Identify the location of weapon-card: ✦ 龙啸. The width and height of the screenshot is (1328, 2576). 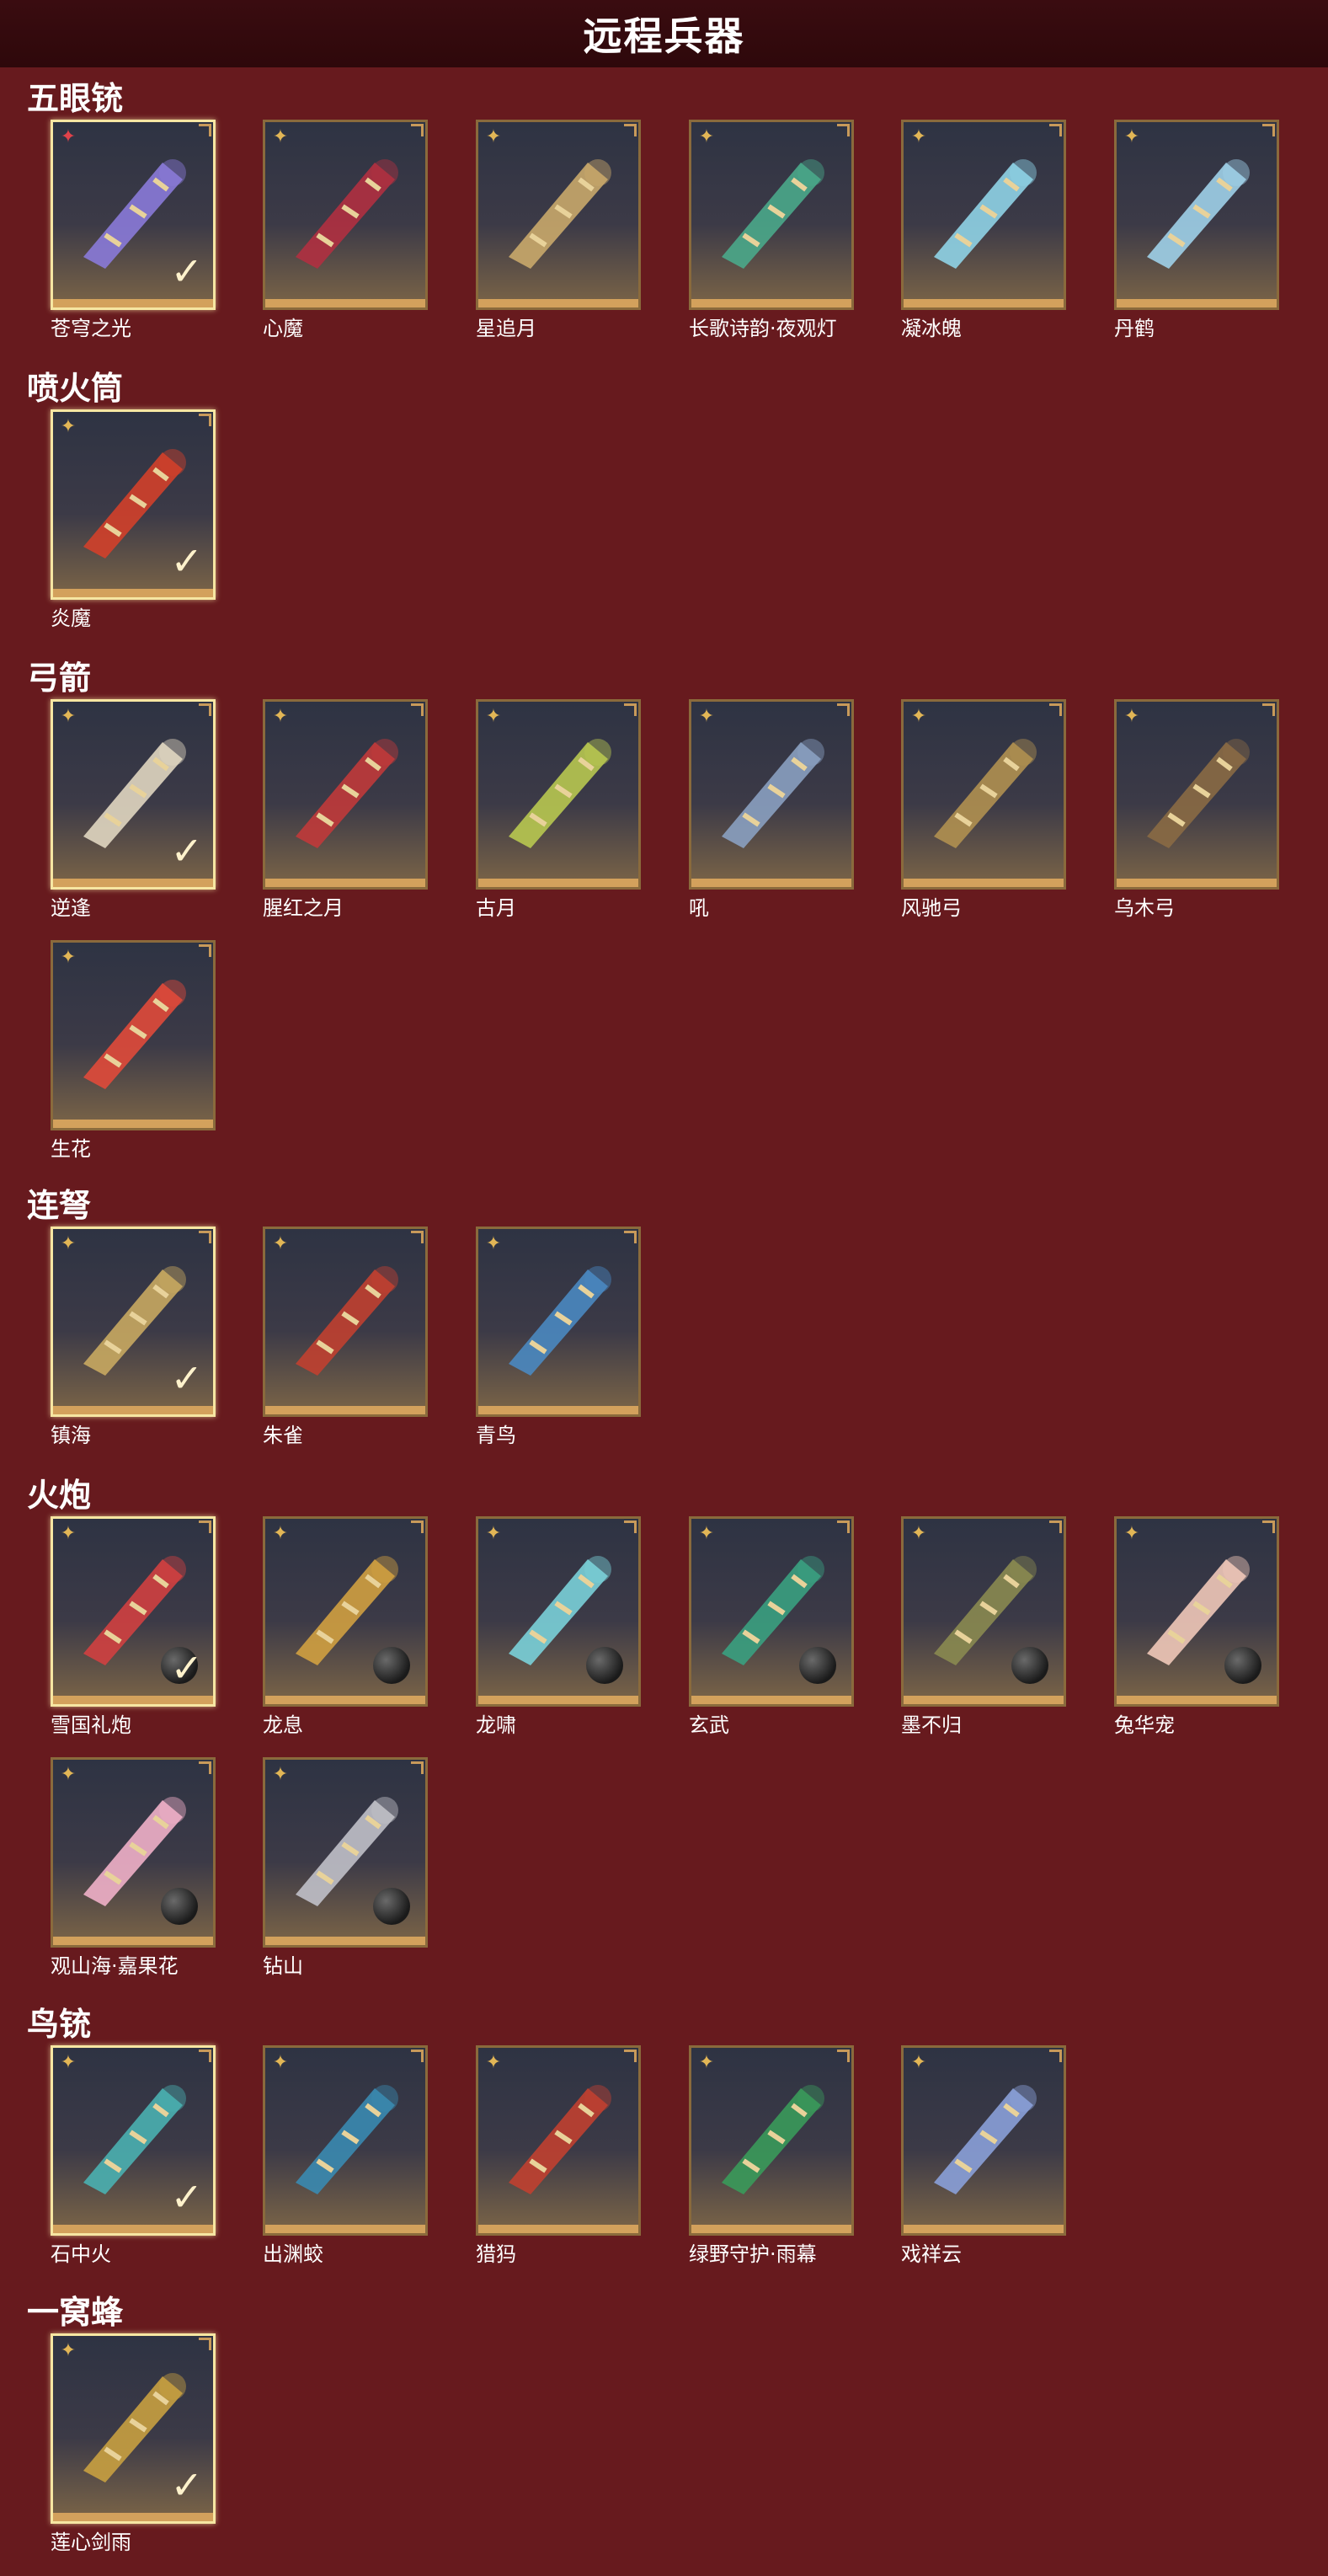
(558, 1626).